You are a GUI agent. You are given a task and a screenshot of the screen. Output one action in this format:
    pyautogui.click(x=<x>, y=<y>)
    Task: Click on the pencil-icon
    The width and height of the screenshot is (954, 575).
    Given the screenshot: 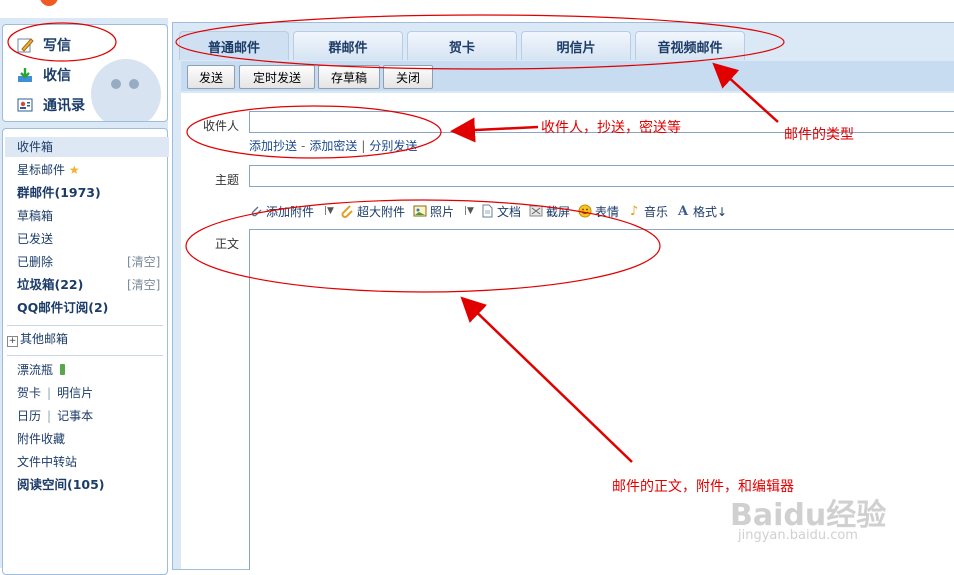 What is the action you would take?
    pyautogui.click(x=25, y=45)
    